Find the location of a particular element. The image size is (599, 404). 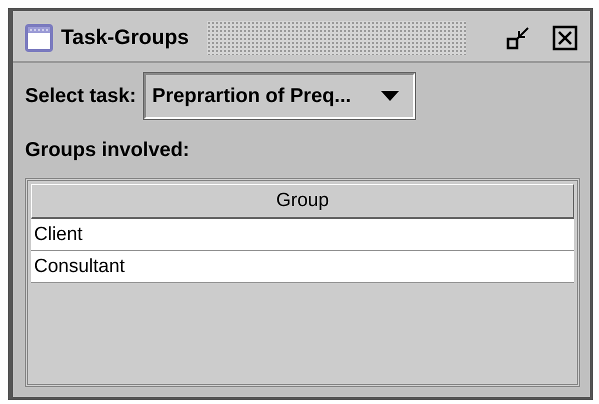

window-title: Task-Groups is located at coordinates (125, 38).